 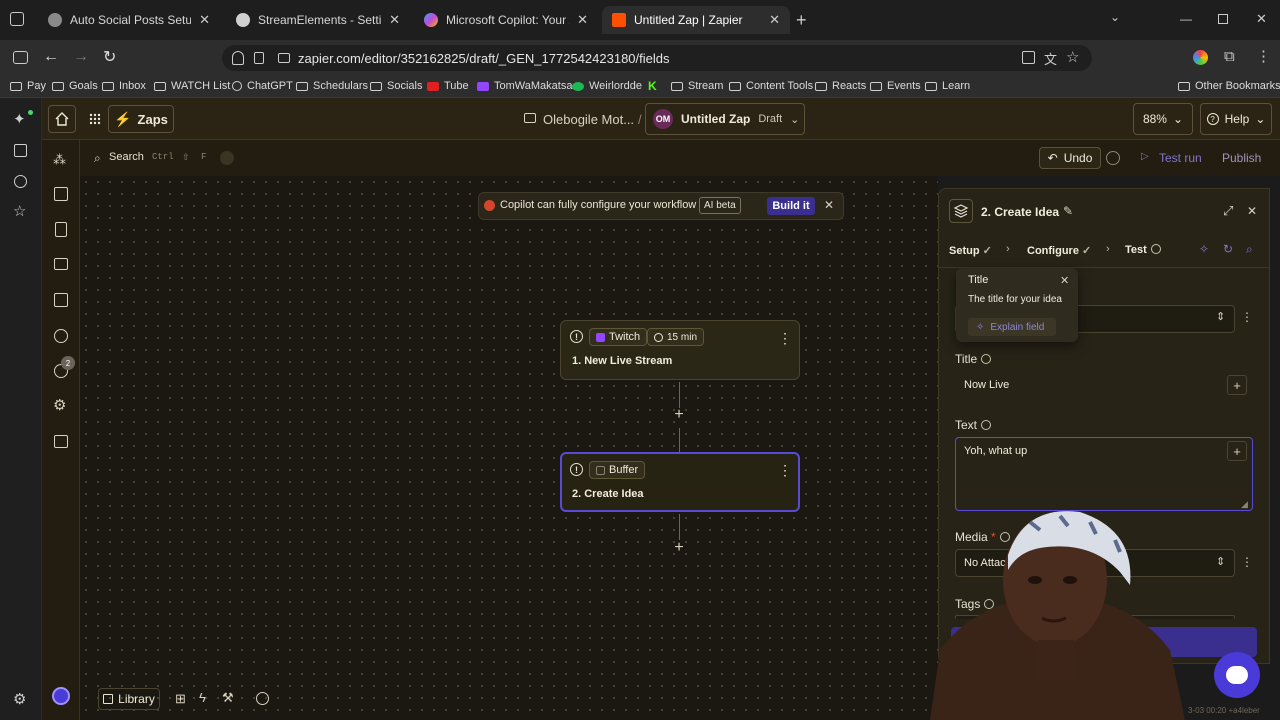 What do you see at coordinates (28, 86) in the screenshot?
I see `bookmark-pay: Pay` at bounding box center [28, 86].